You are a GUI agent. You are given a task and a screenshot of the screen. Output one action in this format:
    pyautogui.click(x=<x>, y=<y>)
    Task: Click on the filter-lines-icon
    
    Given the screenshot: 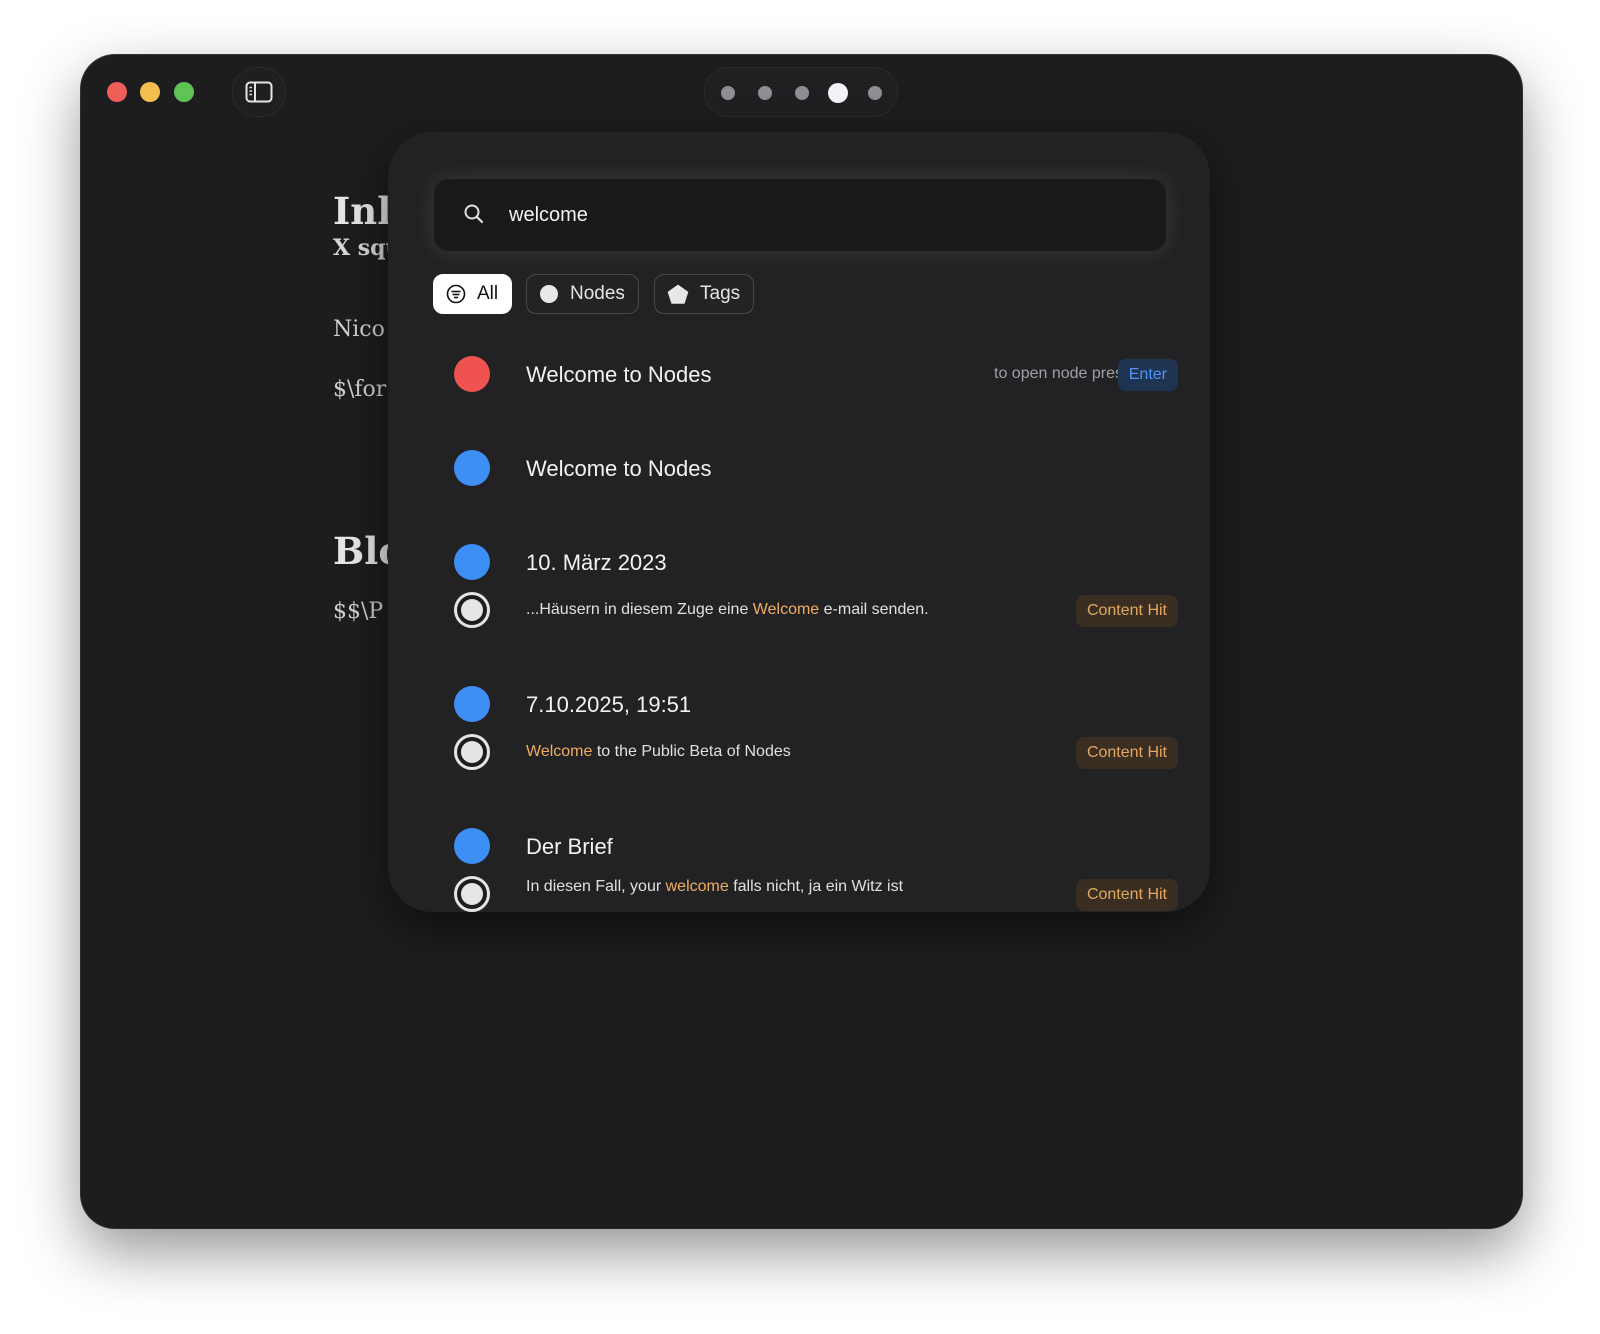 What is the action you would take?
    pyautogui.click(x=456, y=294)
    